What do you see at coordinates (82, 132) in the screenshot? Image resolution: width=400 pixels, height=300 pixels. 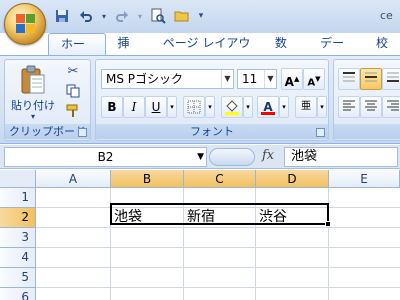 I see `clipboard-launcher-icon` at bounding box center [82, 132].